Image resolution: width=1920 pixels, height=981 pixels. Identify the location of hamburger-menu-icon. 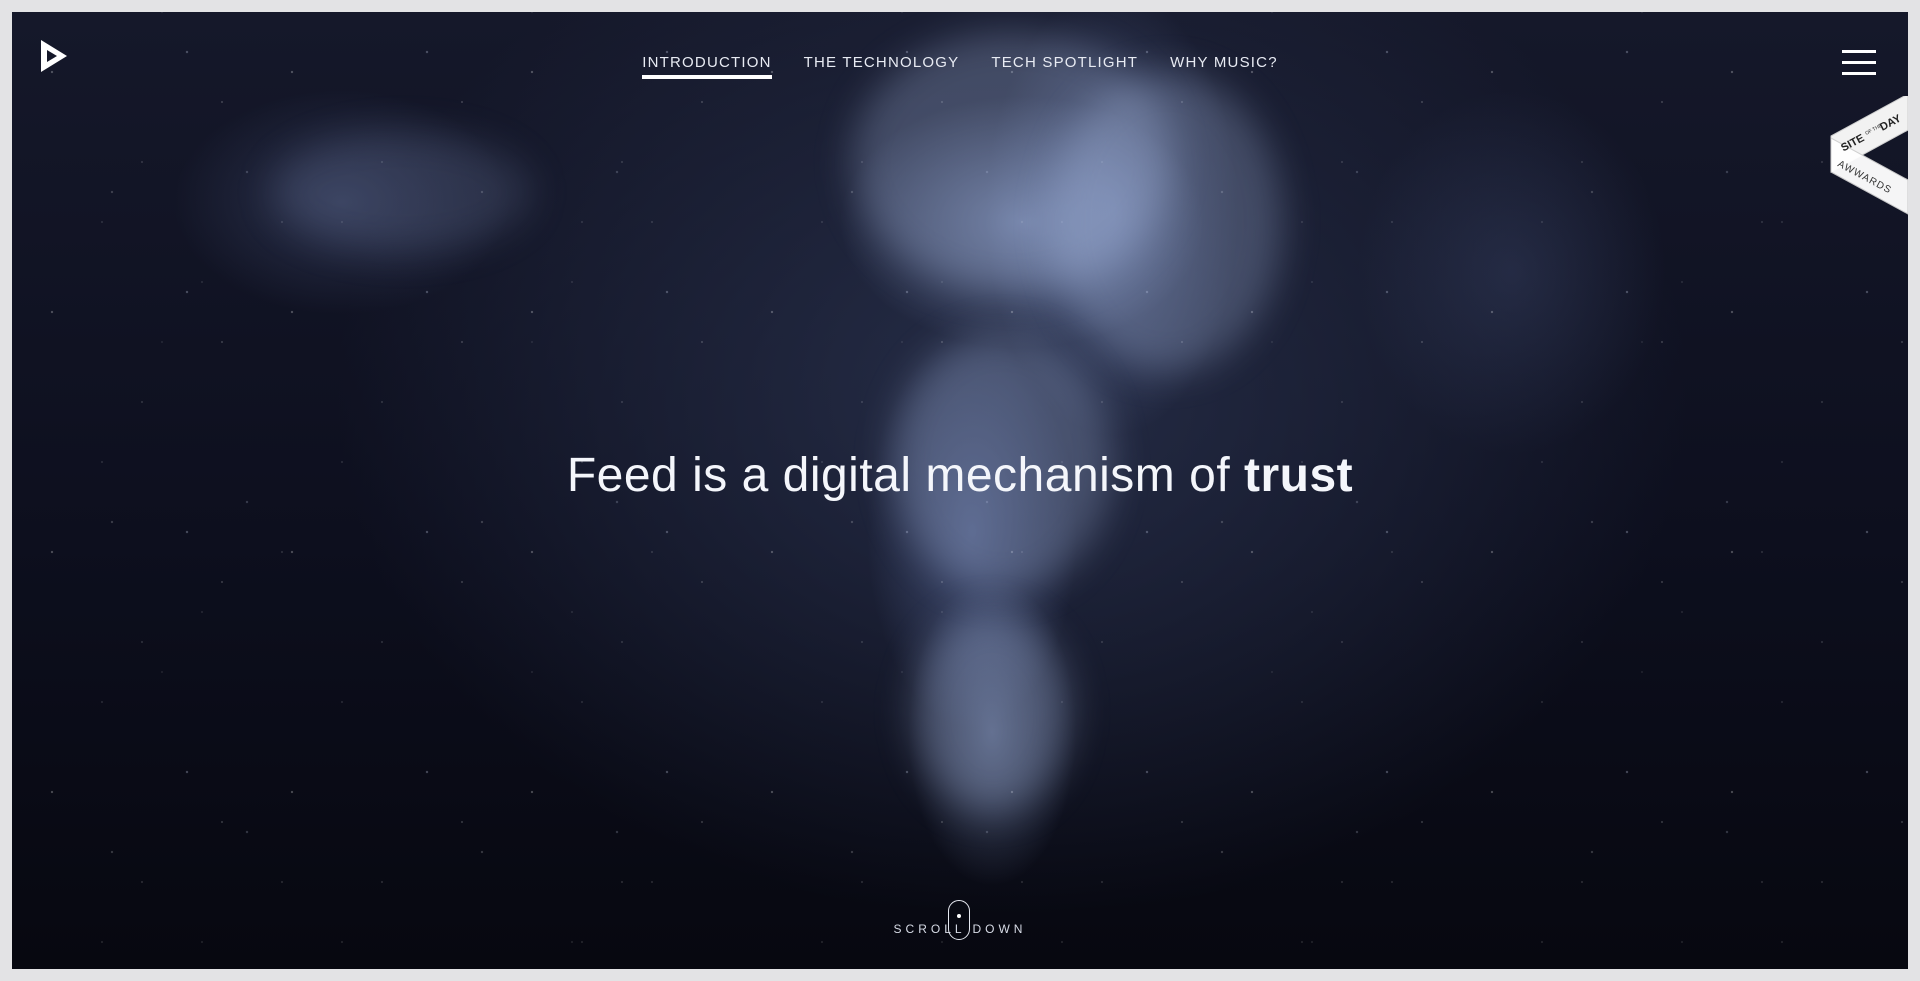
(1859, 63).